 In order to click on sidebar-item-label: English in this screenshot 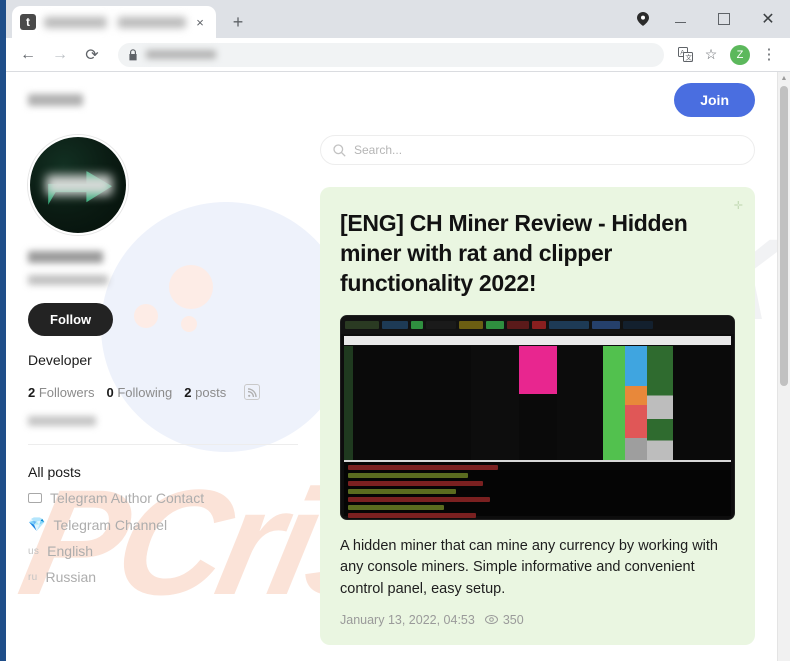, I will do `click(70, 551)`.